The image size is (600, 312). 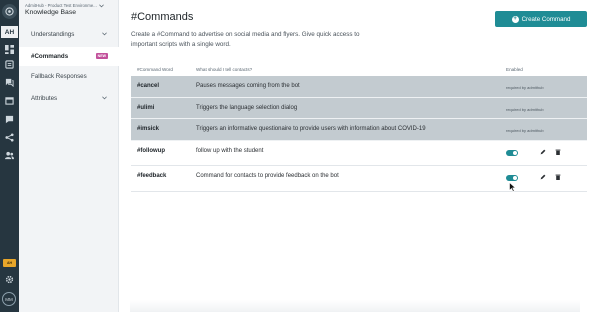 I want to click on knowledge-base-icon, so click(x=9, y=64).